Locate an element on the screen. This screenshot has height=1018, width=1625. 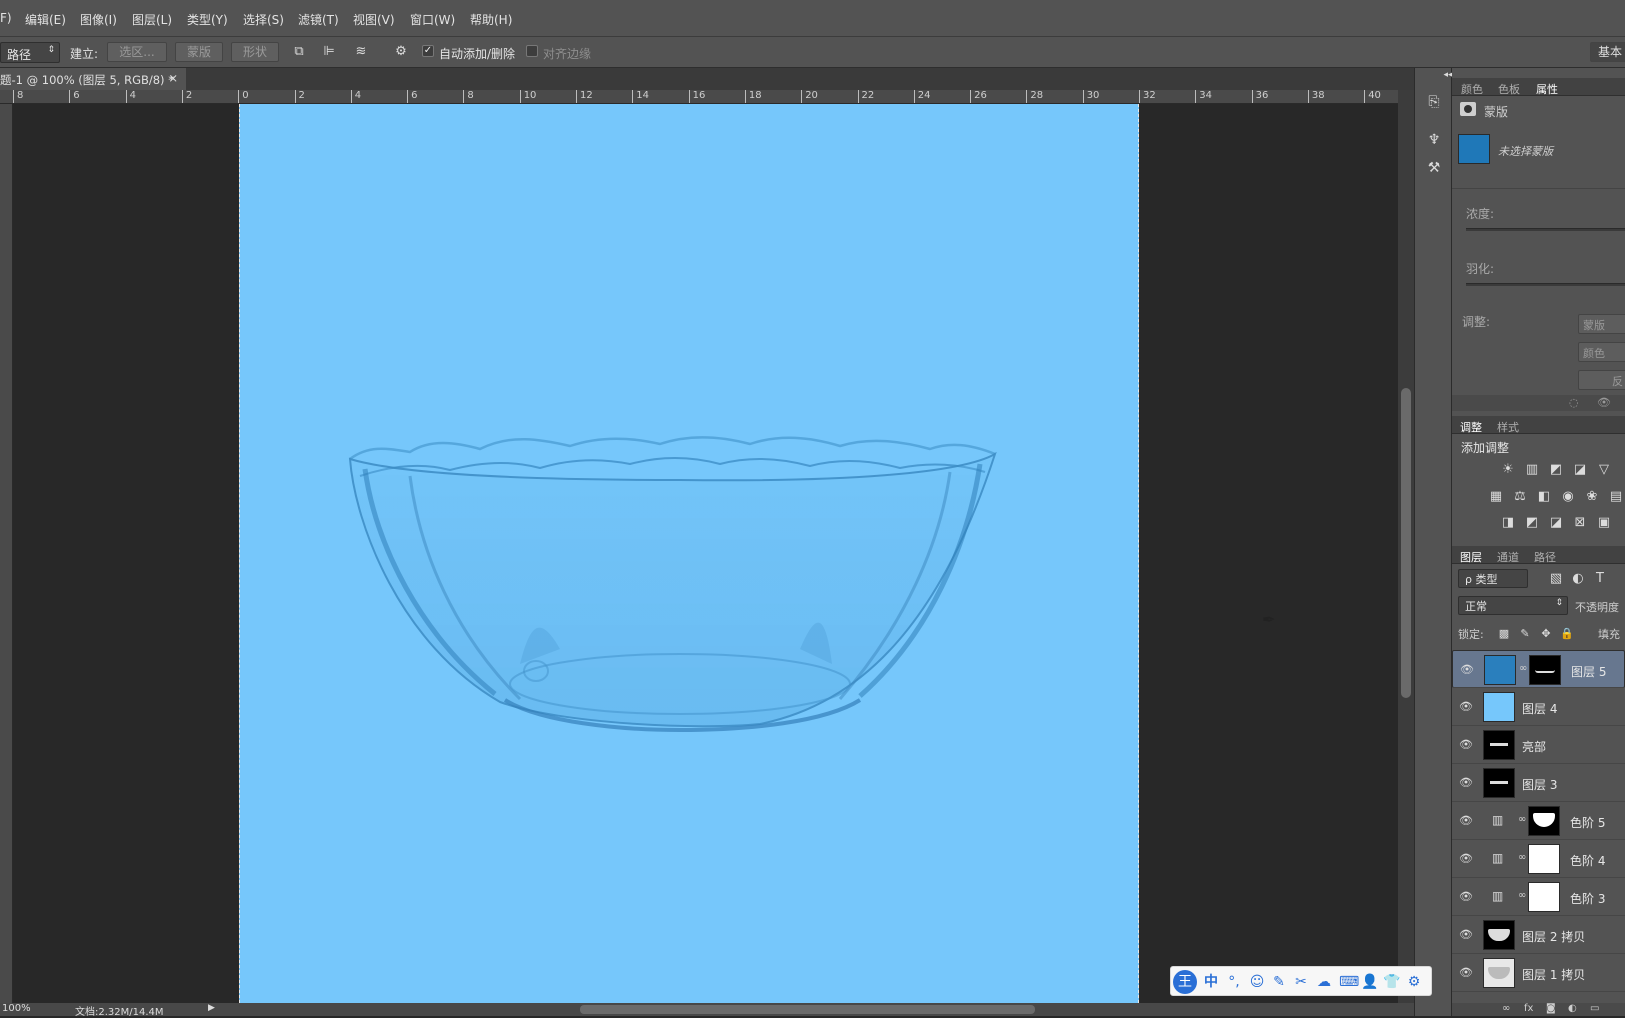
workspace-button: 基本 is located at coordinates (1607, 52).